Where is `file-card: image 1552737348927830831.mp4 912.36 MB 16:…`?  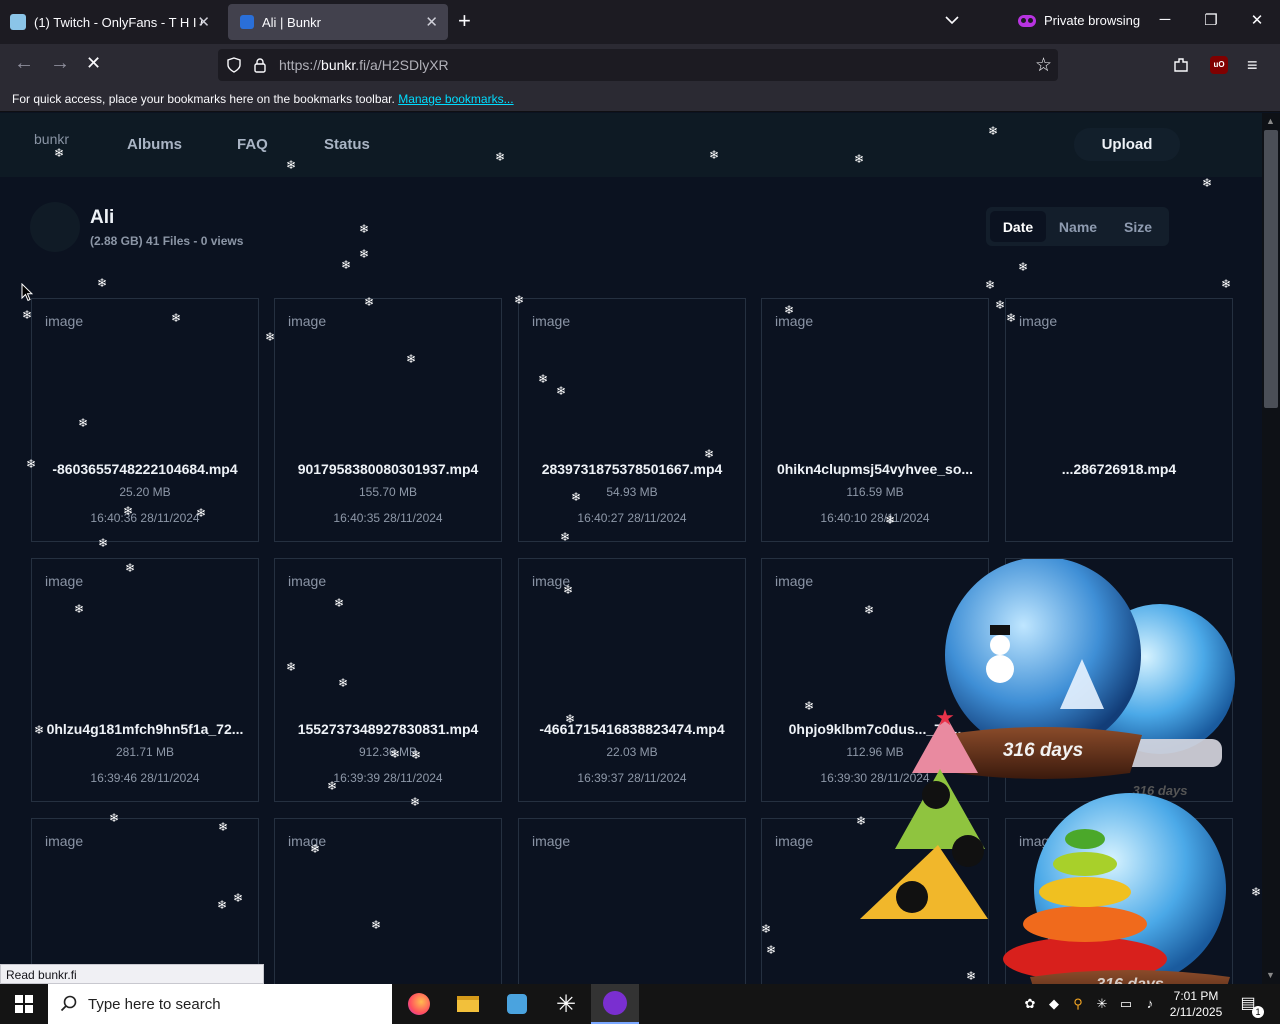 file-card: image 1552737348927830831.mp4 912.36 MB 16:… is located at coordinates (388, 680).